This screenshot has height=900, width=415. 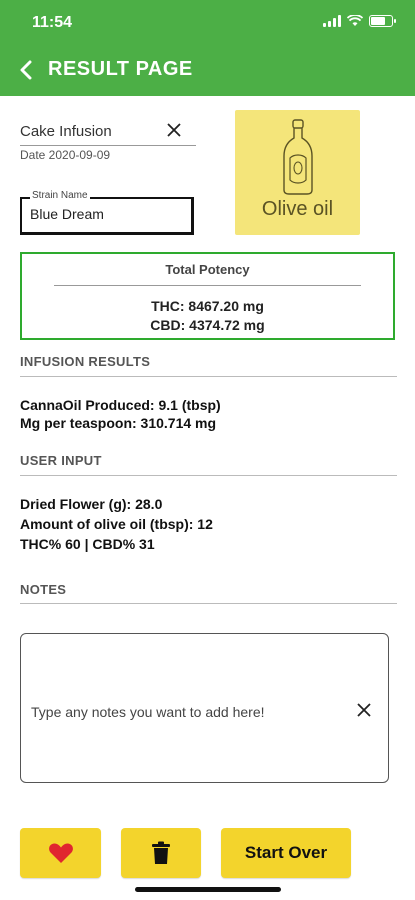 I want to click on notes-input, so click(x=191, y=712).